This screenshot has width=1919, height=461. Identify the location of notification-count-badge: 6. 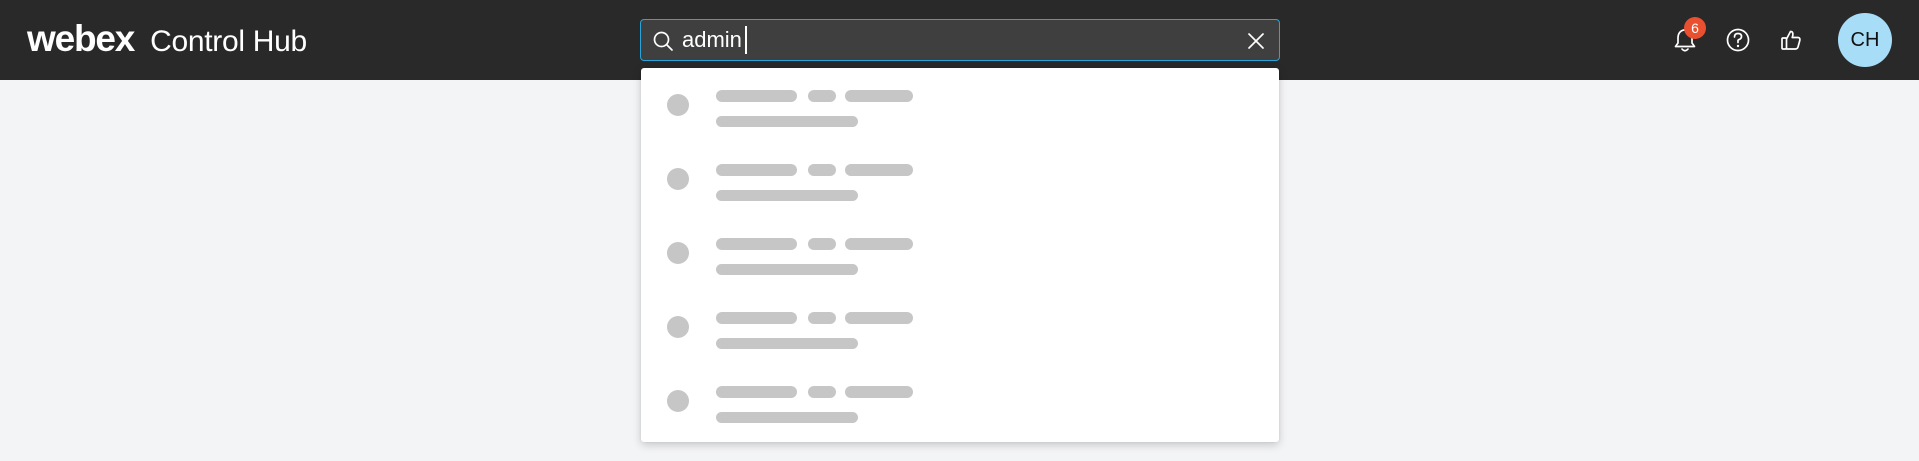
(1695, 28).